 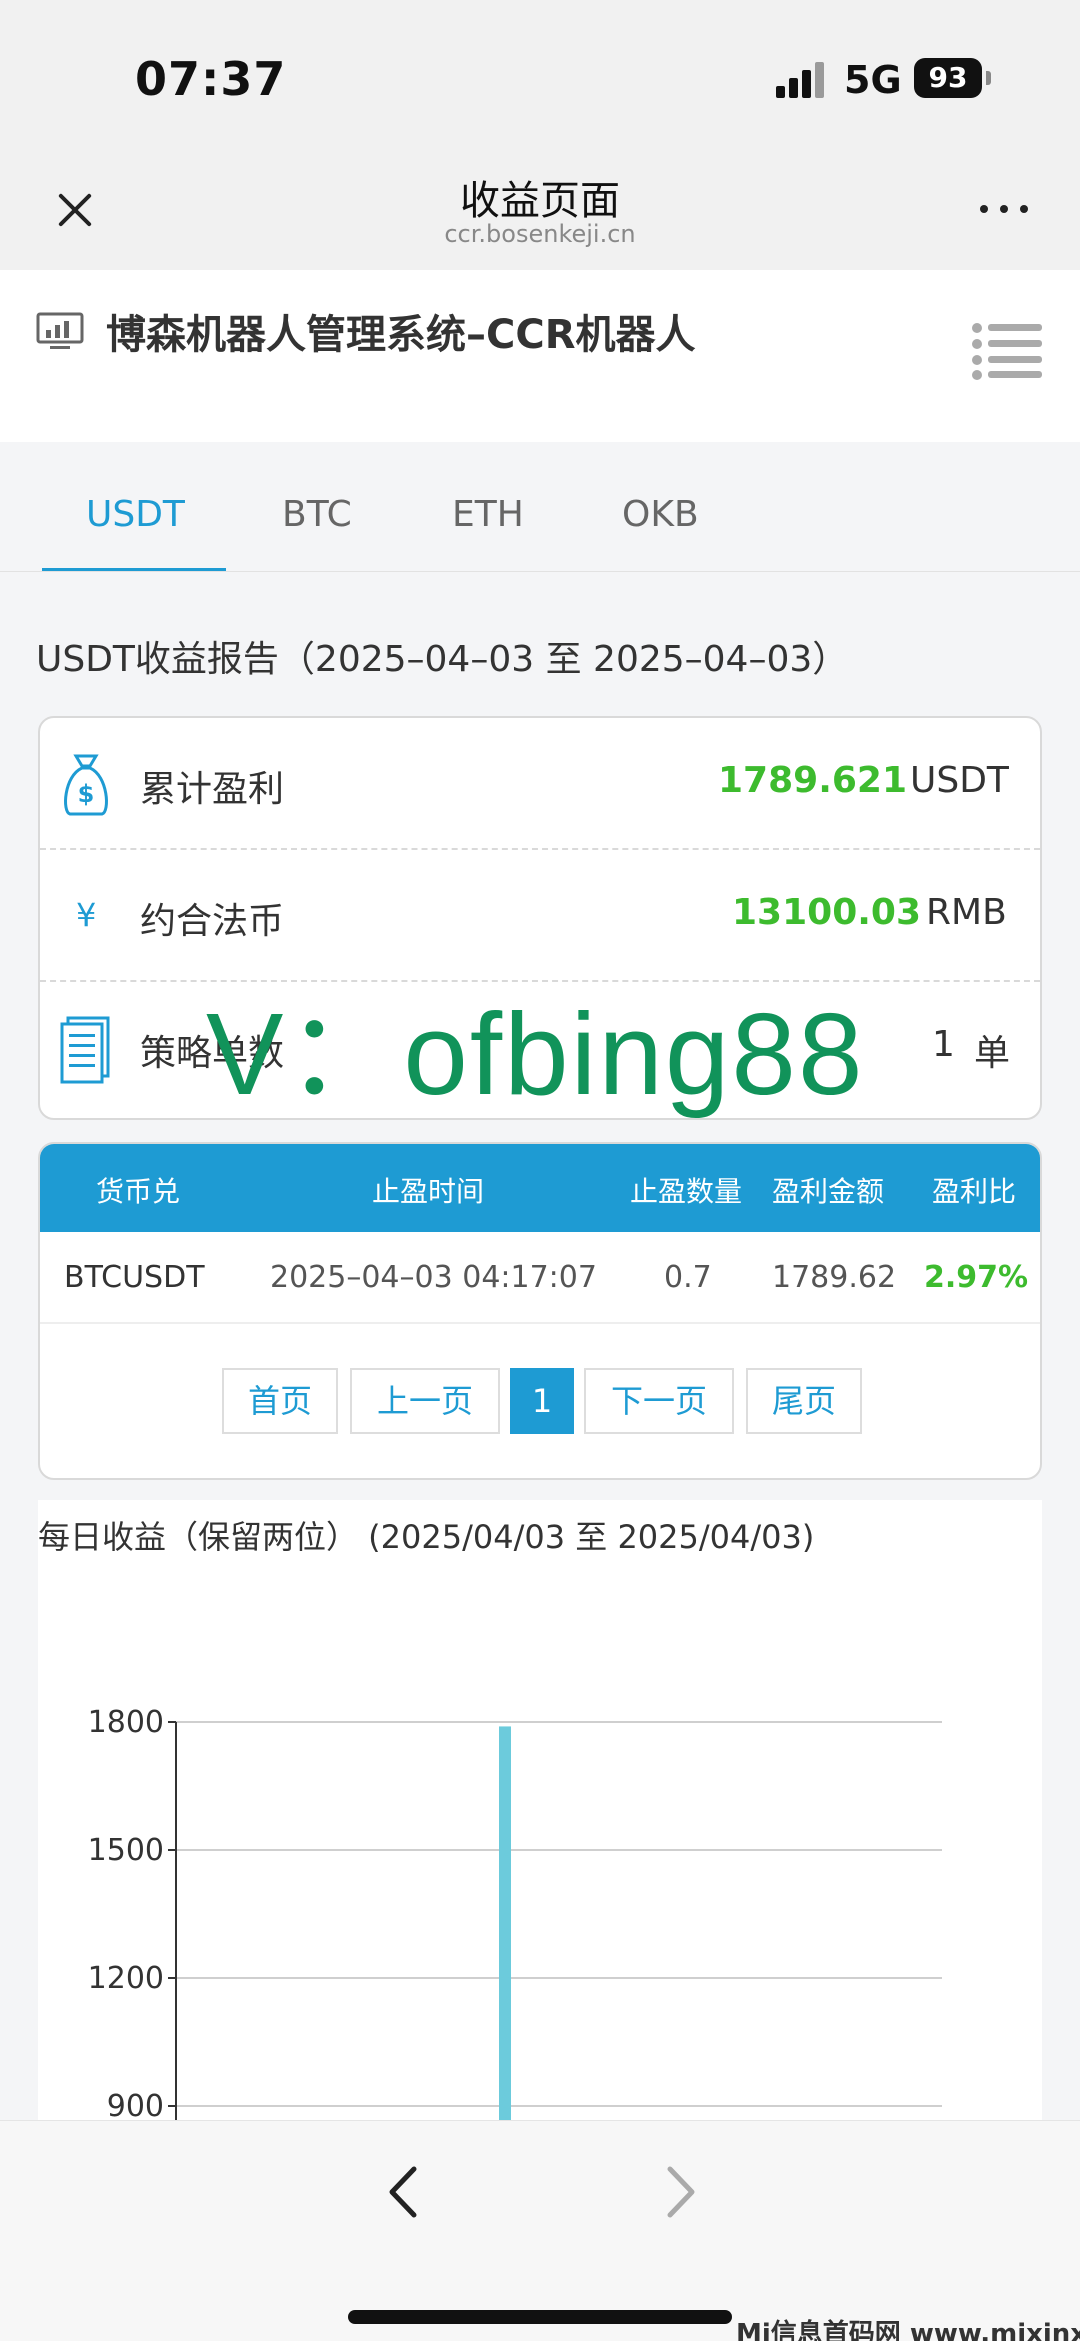 What do you see at coordinates (403, 2192) in the screenshot?
I see `chevron-left-icon` at bounding box center [403, 2192].